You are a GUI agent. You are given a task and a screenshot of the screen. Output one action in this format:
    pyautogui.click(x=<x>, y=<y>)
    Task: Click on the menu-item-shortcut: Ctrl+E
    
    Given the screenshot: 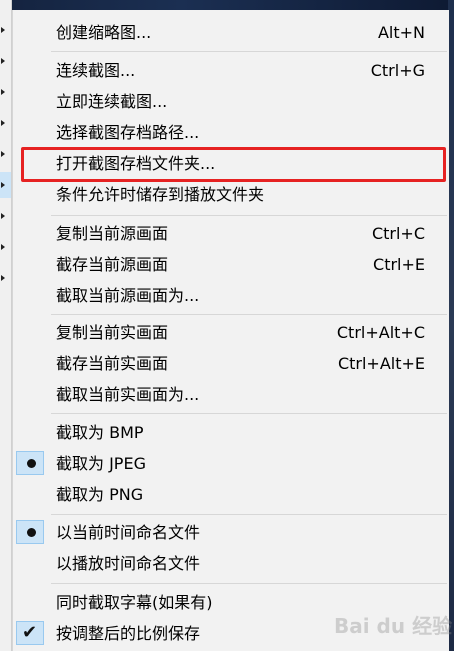 What is the action you would take?
    pyautogui.click(x=399, y=264)
    